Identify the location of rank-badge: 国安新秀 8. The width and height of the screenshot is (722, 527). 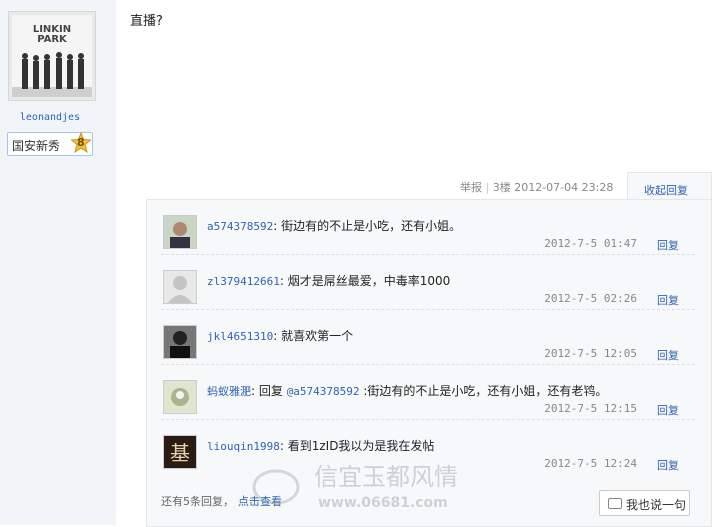
(50, 144).